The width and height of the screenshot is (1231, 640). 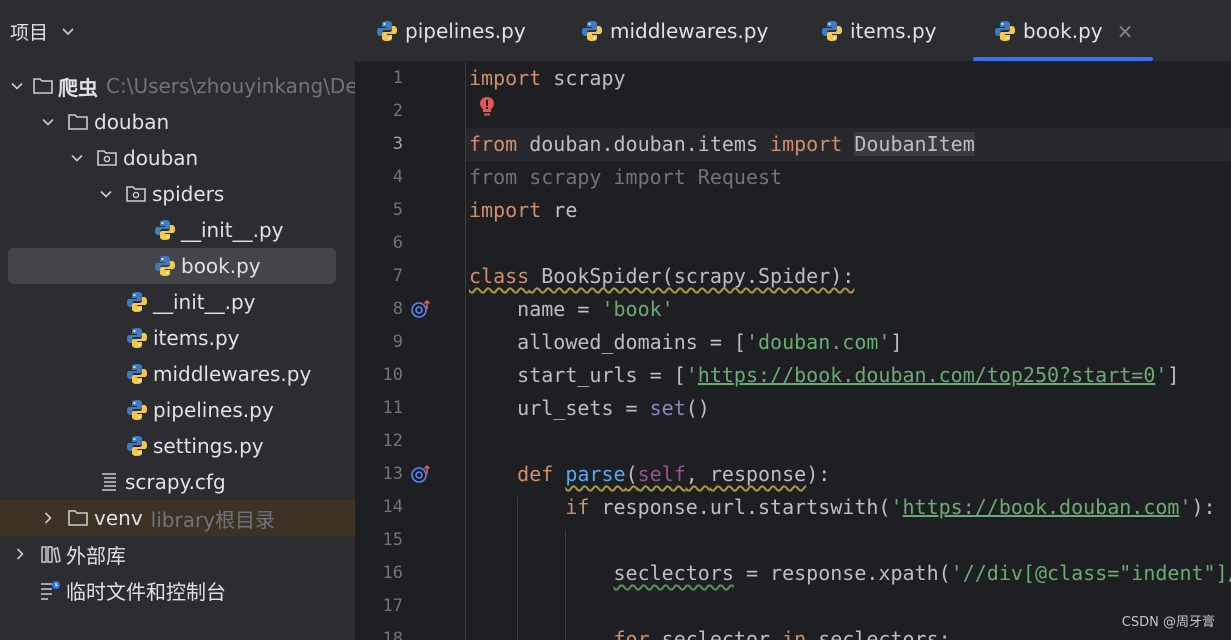 I want to click on url-link: https://book.douban.com/top250?start=0, so click(x=927, y=375).